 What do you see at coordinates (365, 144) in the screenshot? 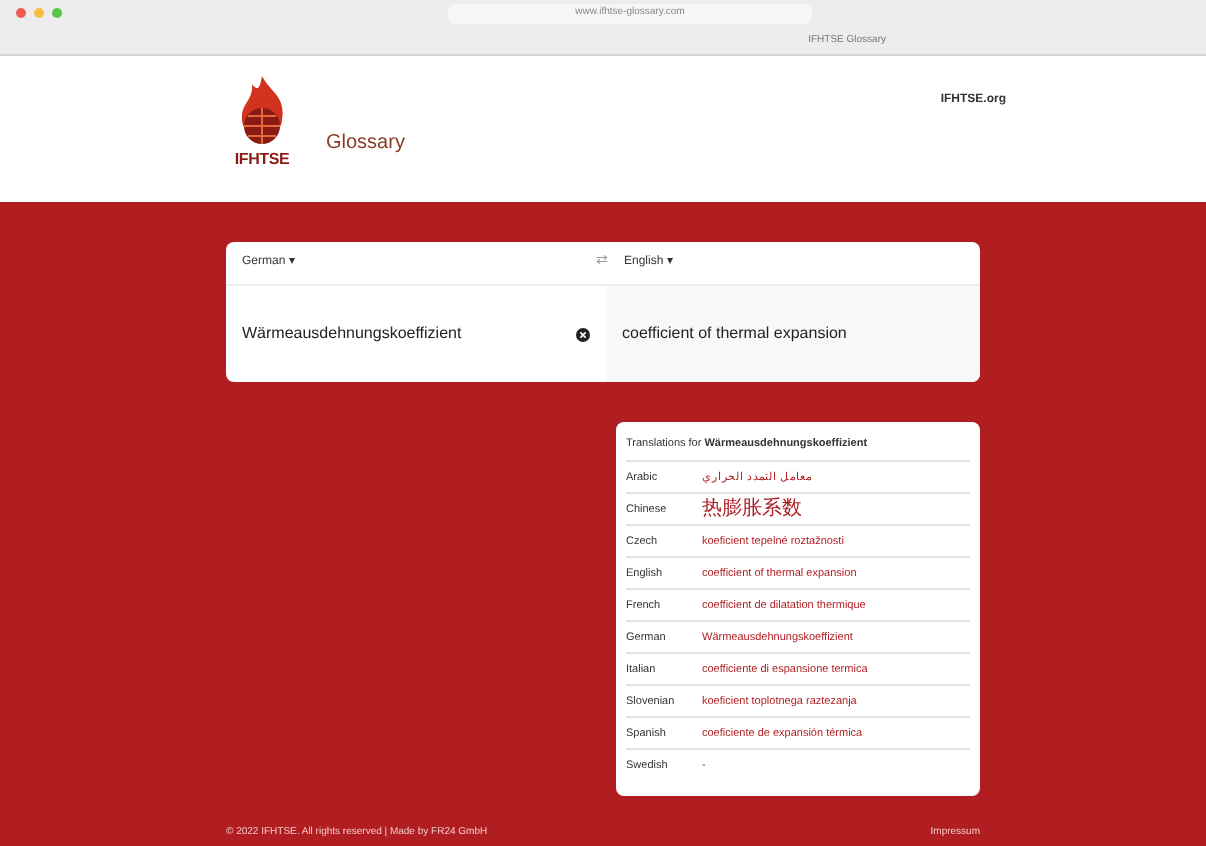
I see `page-title: Glossary` at bounding box center [365, 144].